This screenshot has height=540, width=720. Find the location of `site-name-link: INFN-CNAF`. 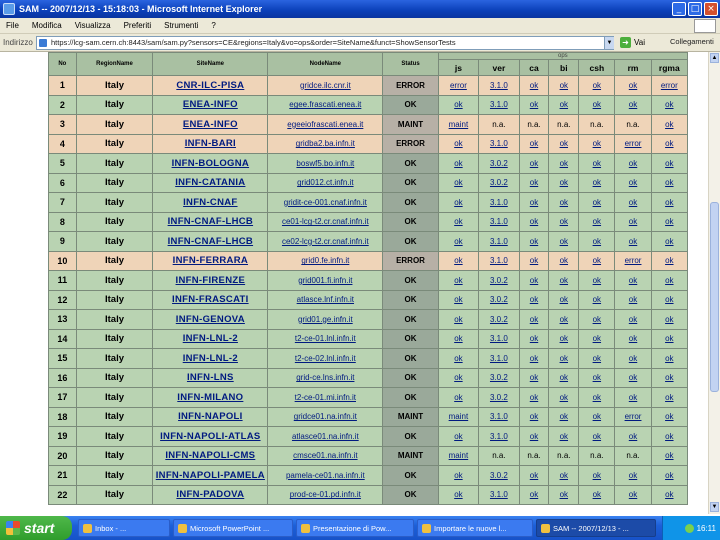

site-name-link: INFN-CNAF is located at coordinates (210, 202).